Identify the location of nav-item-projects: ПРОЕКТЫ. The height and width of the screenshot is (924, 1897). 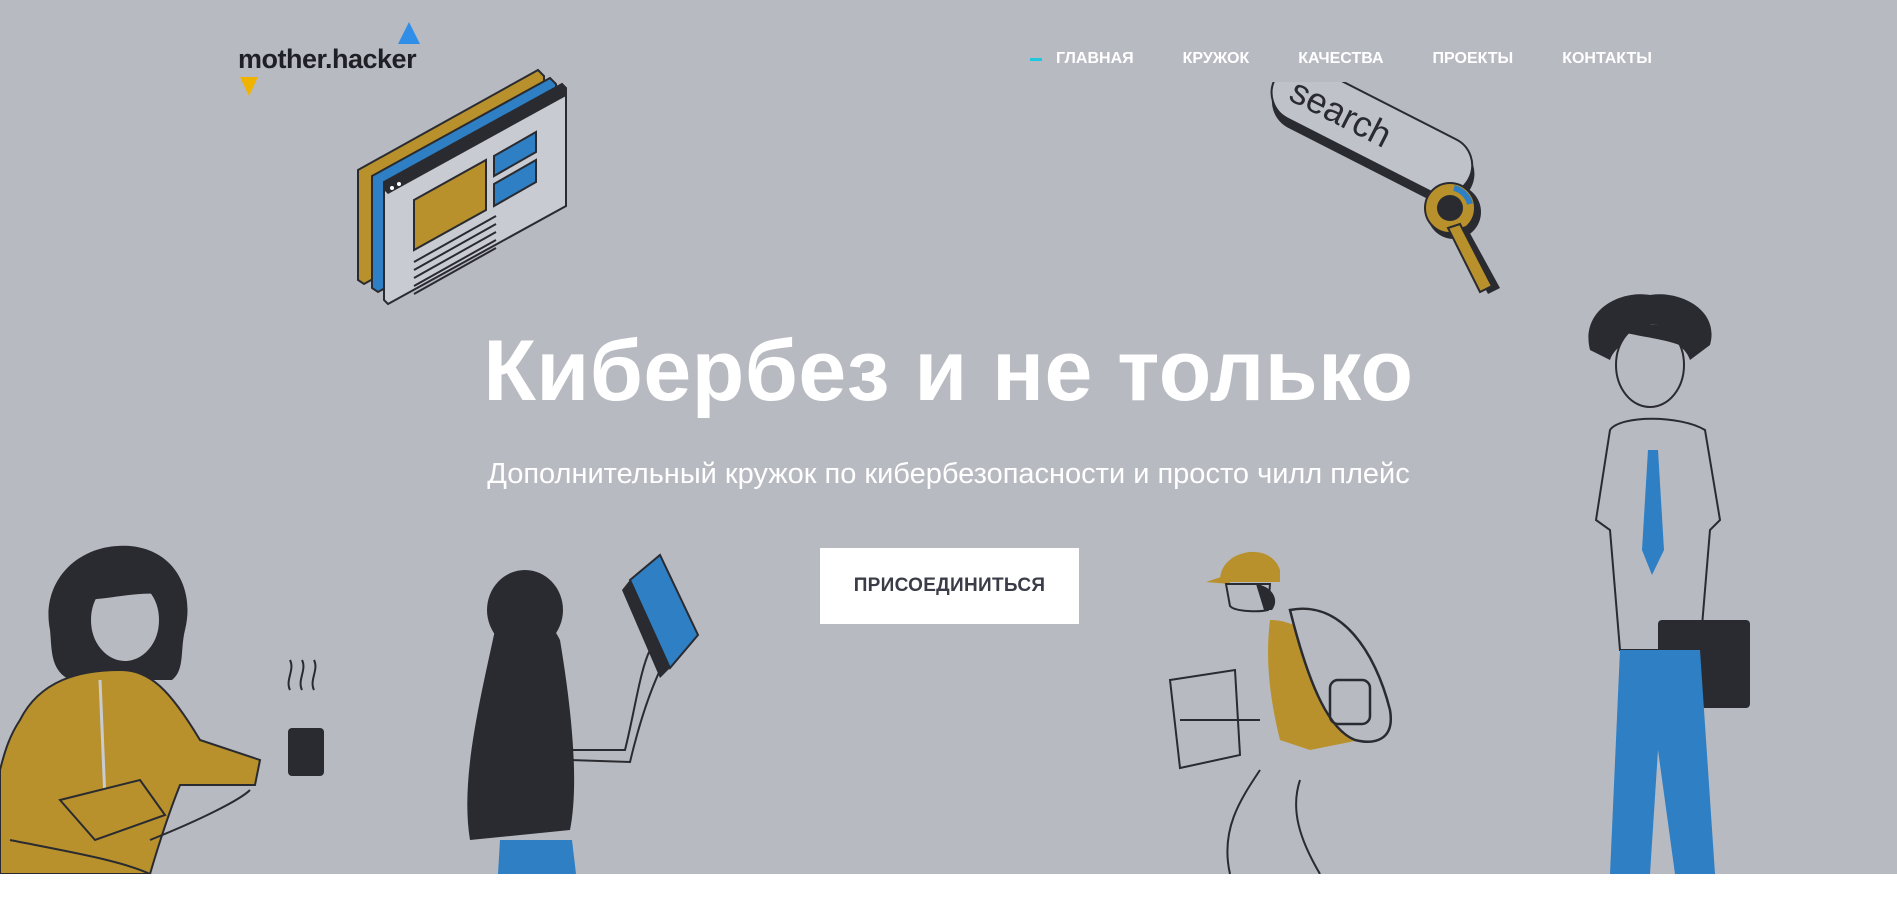
(1473, 59).